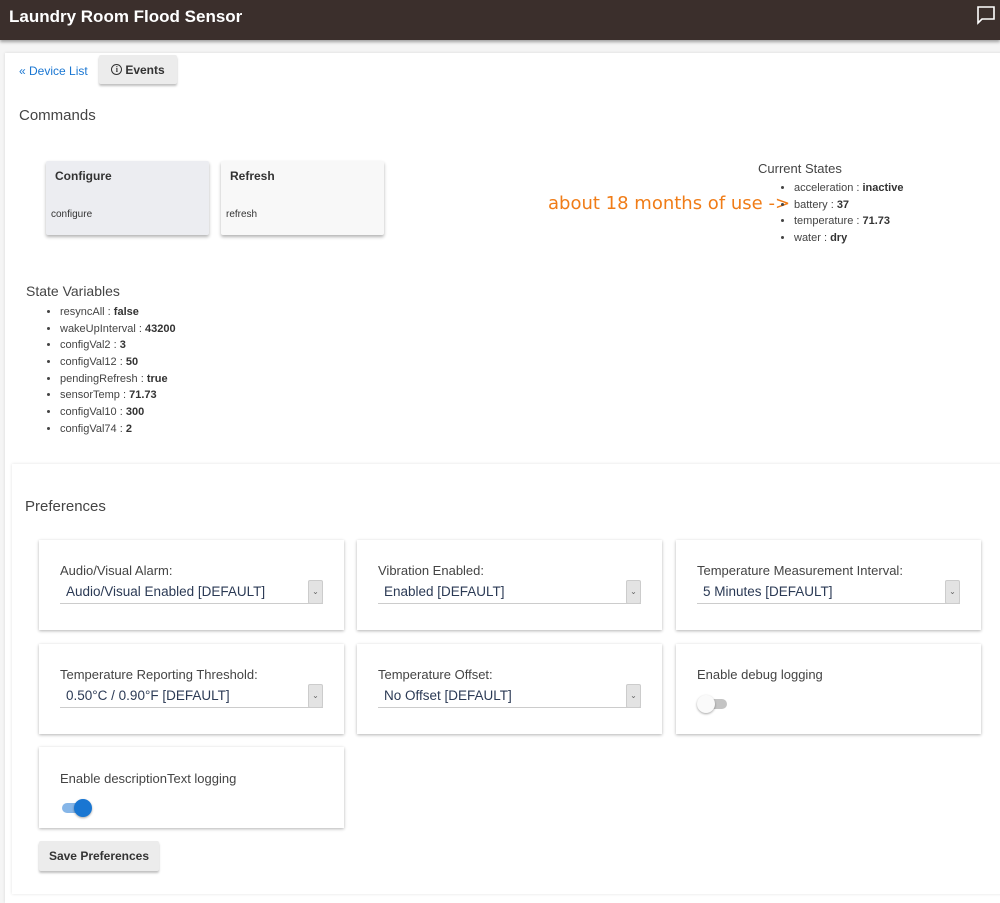  What do you see at coordinates (191, 787) in the screenshot?
I see `pref-description-text-logging: Enable descriptionText logging` at bounding box center [191, 787].